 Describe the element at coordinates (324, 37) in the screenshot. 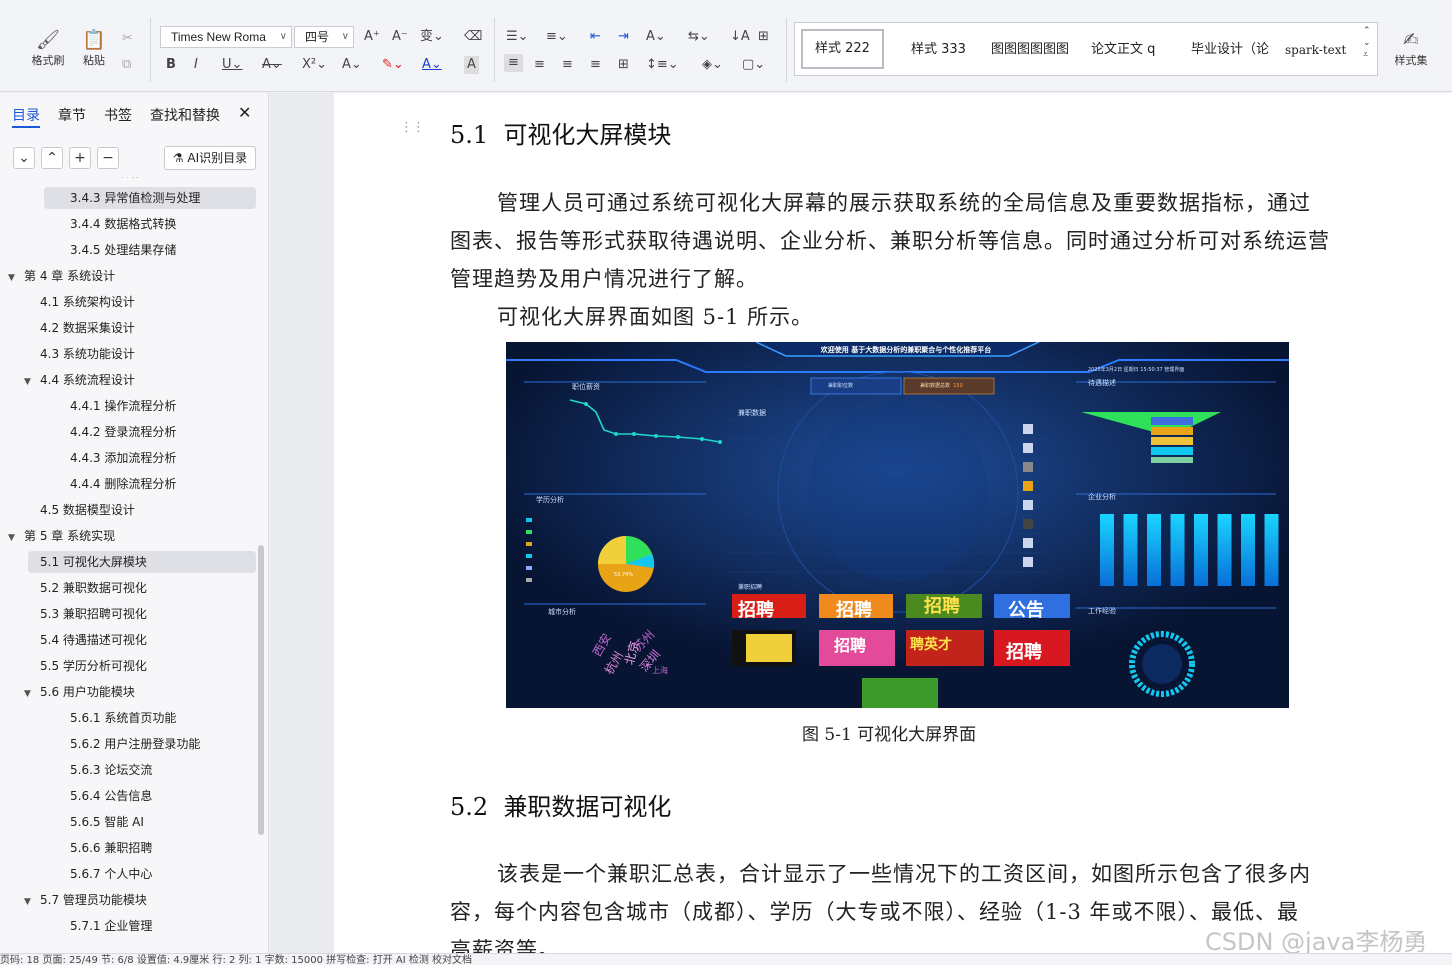

I see `font-size-select: 四号 ∨` at that location.